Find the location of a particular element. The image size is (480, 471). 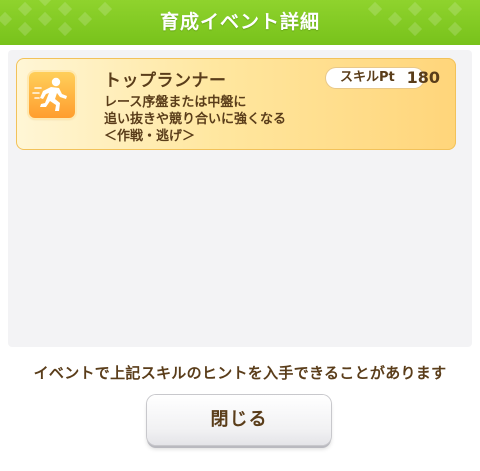

running-figure-icon is located at coordinates (49, 94).